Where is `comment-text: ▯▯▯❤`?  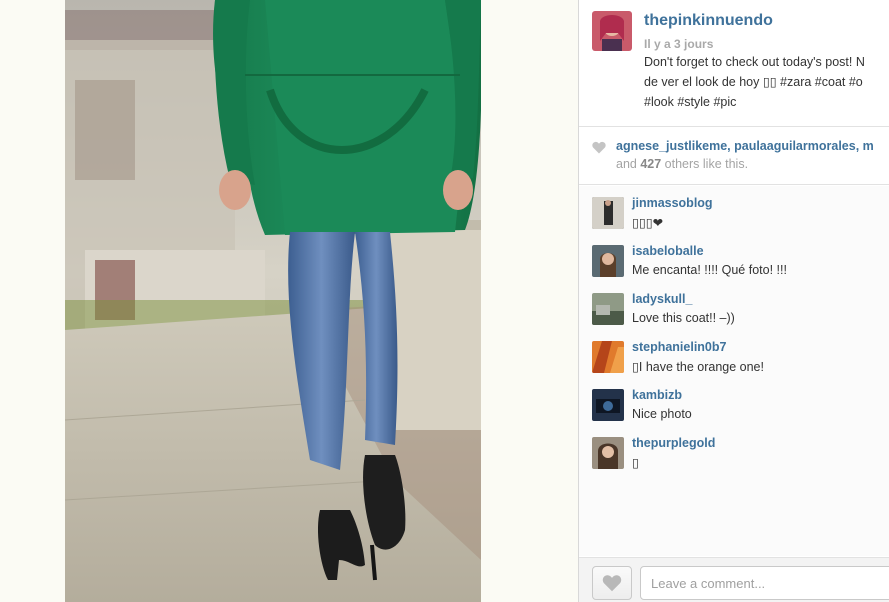 comment-text: ▯▯▯❤ is located at coordinates (648, 223).